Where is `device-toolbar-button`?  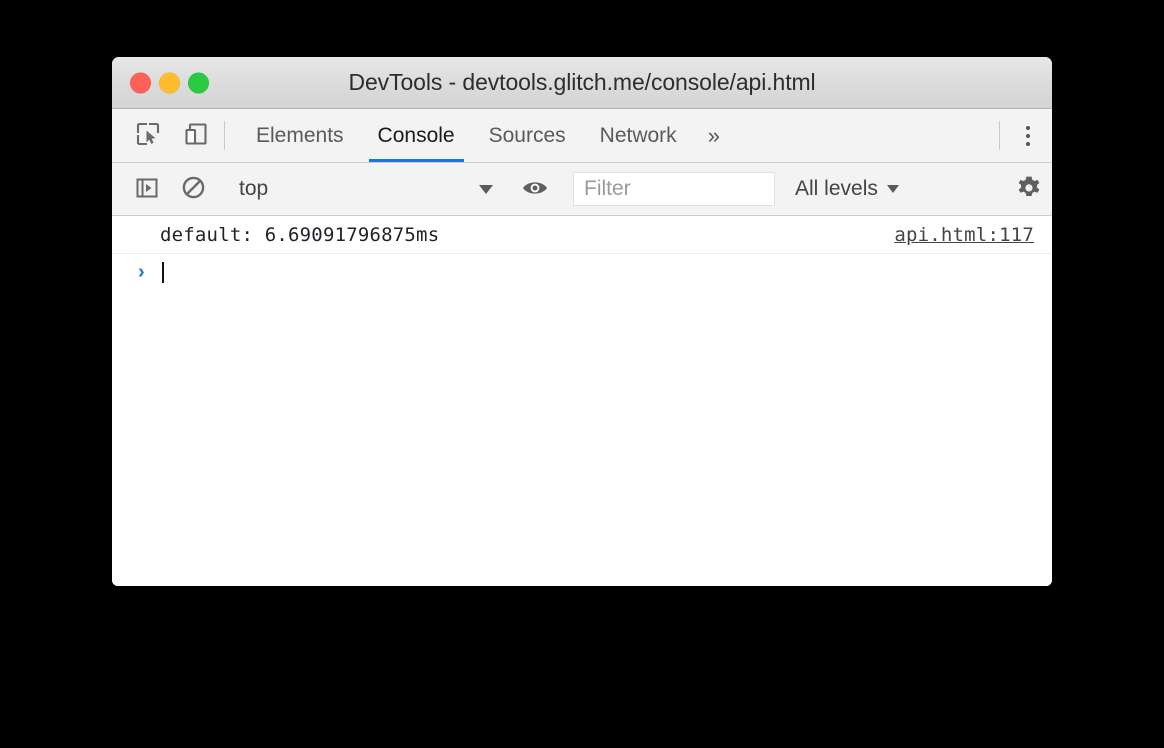 device-toolbar-button is located at coordinates (196, 135).